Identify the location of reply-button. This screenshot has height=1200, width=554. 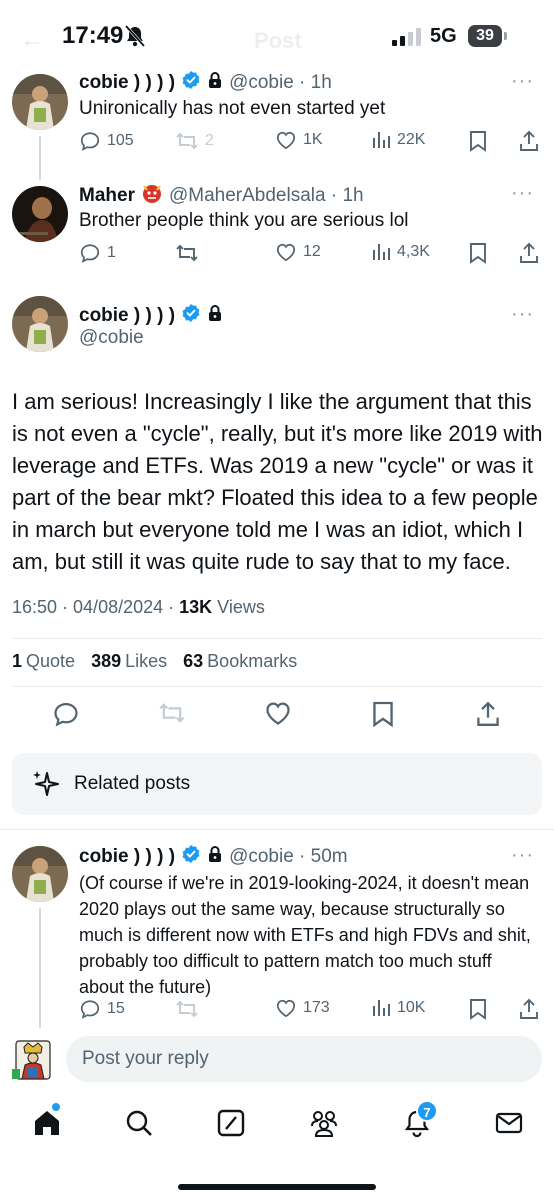
(66, 716).